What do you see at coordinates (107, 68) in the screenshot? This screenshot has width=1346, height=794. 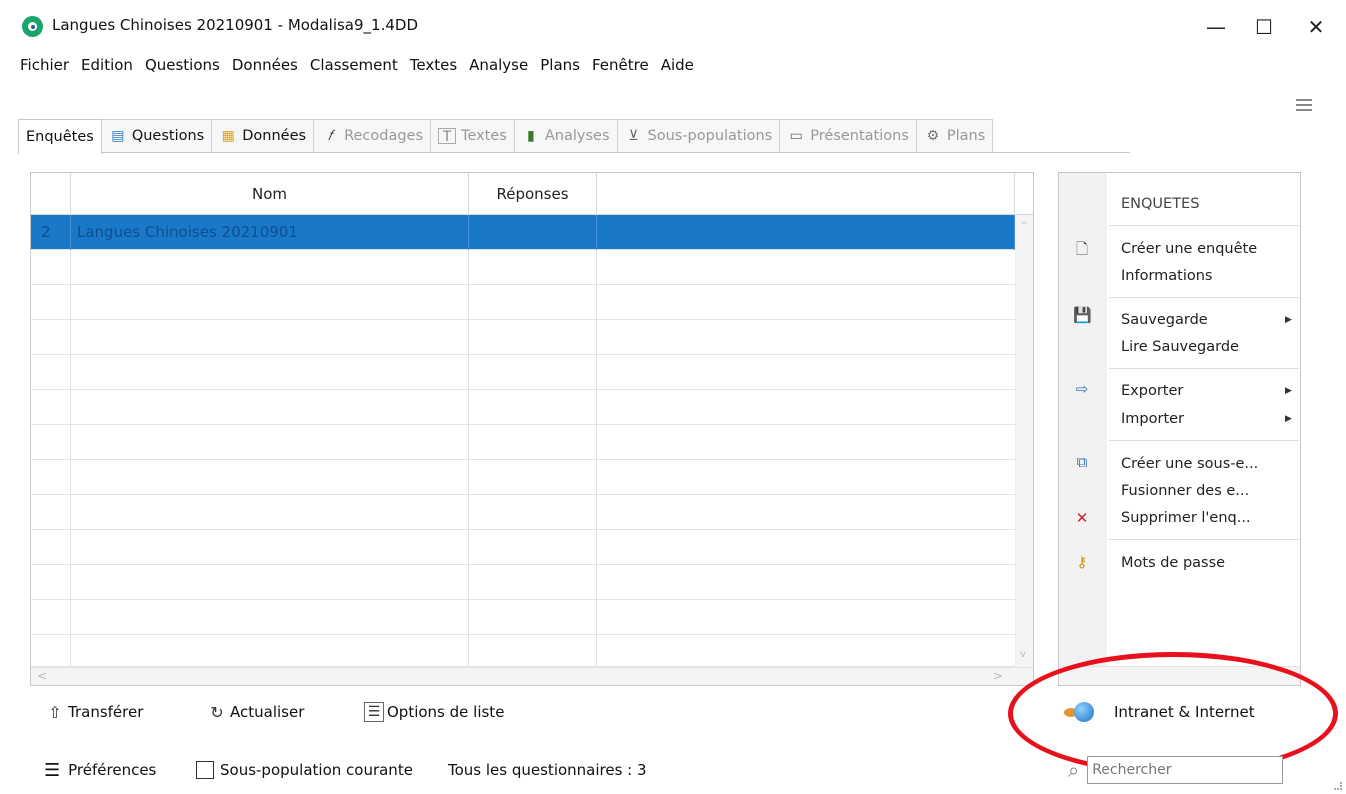 I see `menu-edition: Edition` at bounding box center [107, 68].